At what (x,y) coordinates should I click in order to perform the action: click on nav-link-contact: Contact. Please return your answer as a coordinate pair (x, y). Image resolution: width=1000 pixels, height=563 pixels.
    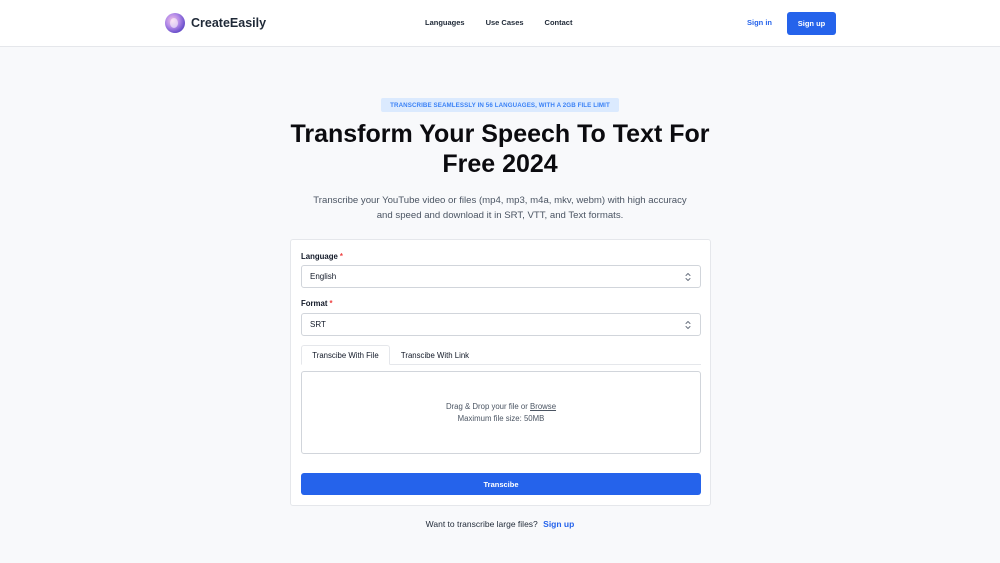
    Looking at the image, I should click on (559, 22).